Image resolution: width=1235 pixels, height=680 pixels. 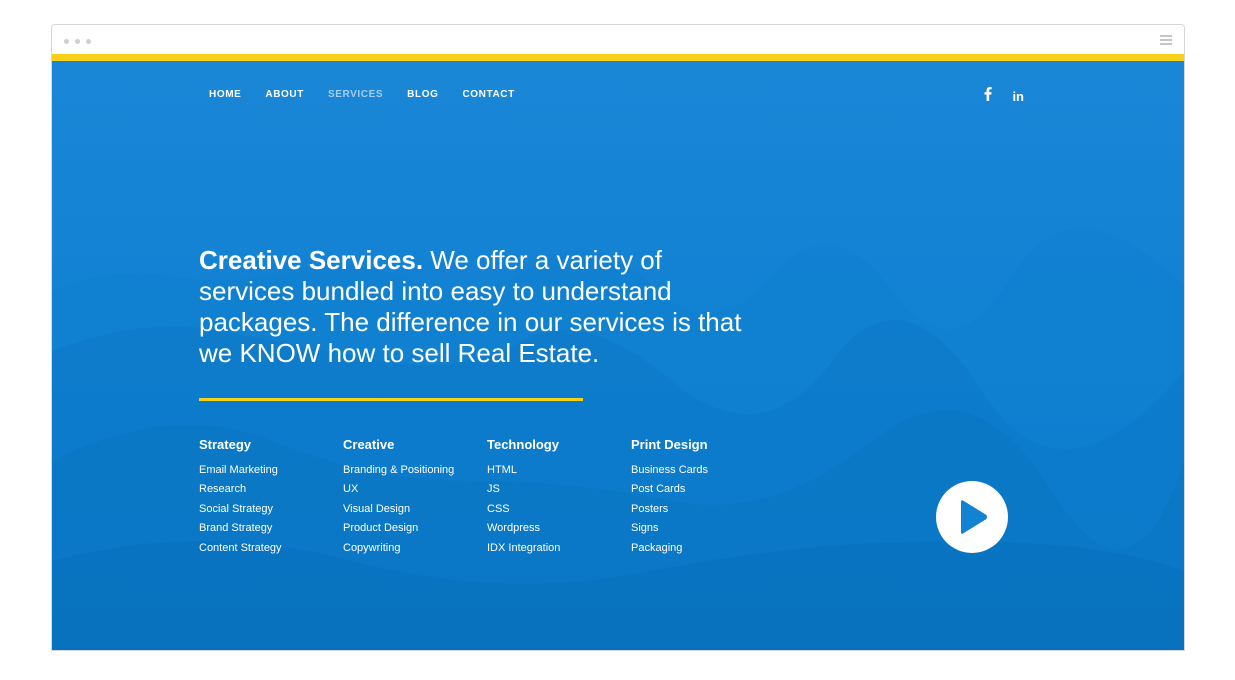 What do you see at coordinates (391, 399) in the screenshot?
I see `yellow-divider` at bounding box center [391, 399].